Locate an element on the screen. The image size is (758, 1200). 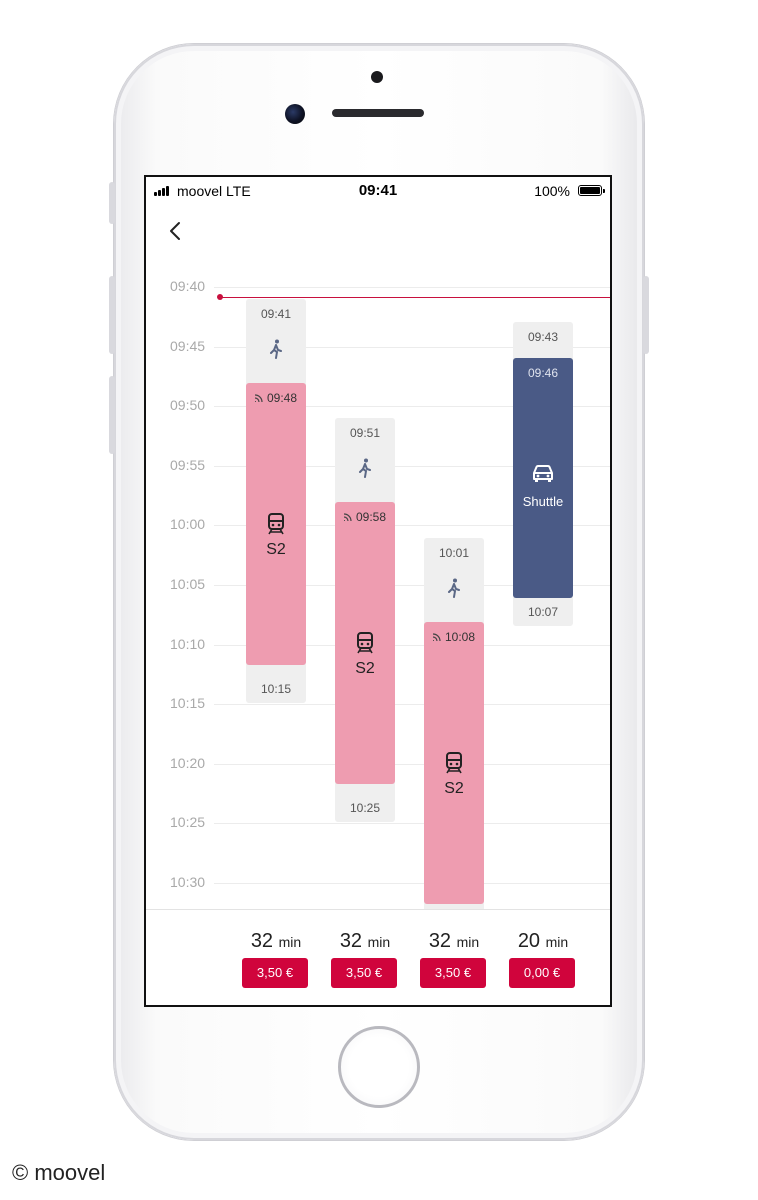
train-segment: 10:08 S2 is located at coordinates (454, 763).